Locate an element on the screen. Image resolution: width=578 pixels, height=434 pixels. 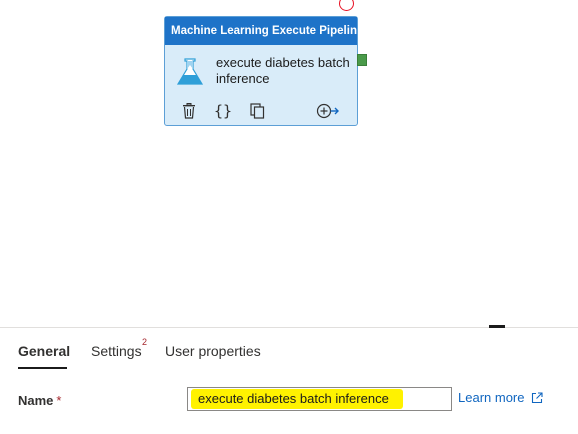
name-field-label: Name * is located at coordinates (39, 400).